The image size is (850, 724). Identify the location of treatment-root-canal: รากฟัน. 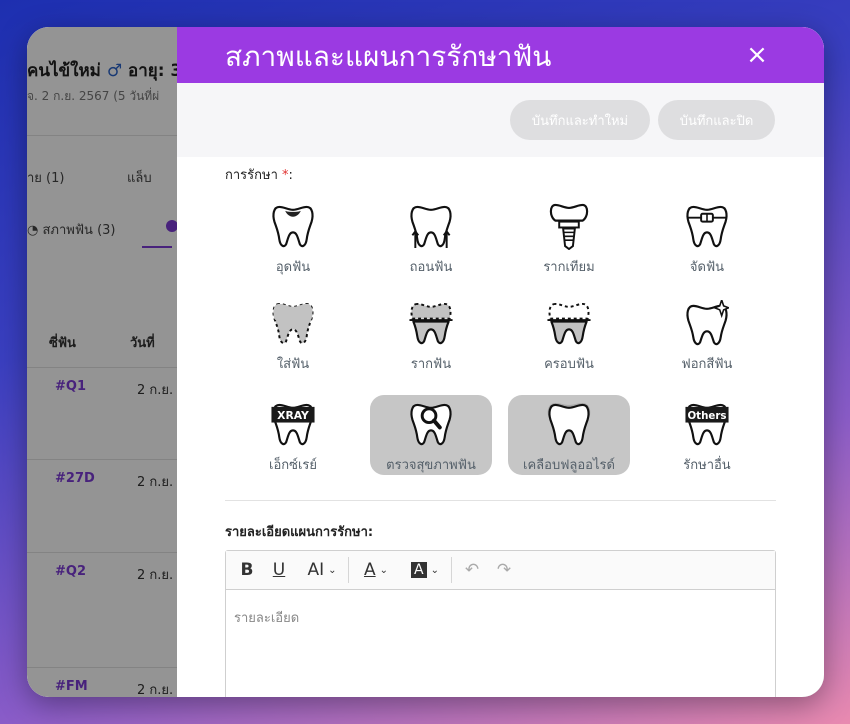
(431, 334).